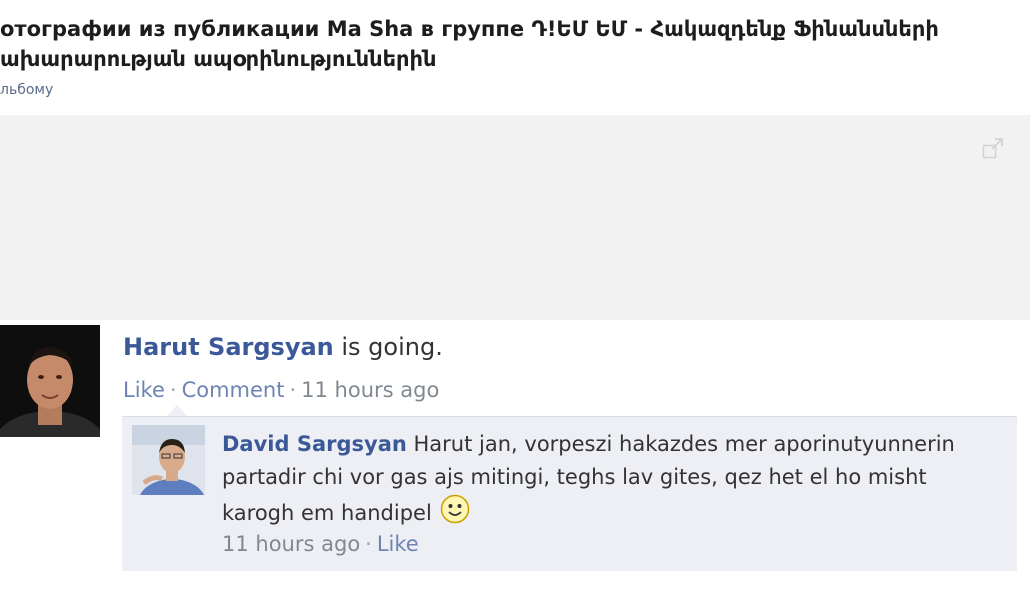 This screenshot has width=1030, height=600. What do you see at coordinates (314, 444) in the screenshot?
I see `reply-author-link: David Sargsyan` at bounding box center [314, 444].